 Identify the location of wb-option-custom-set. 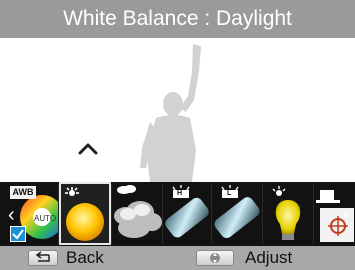
(334, 214).